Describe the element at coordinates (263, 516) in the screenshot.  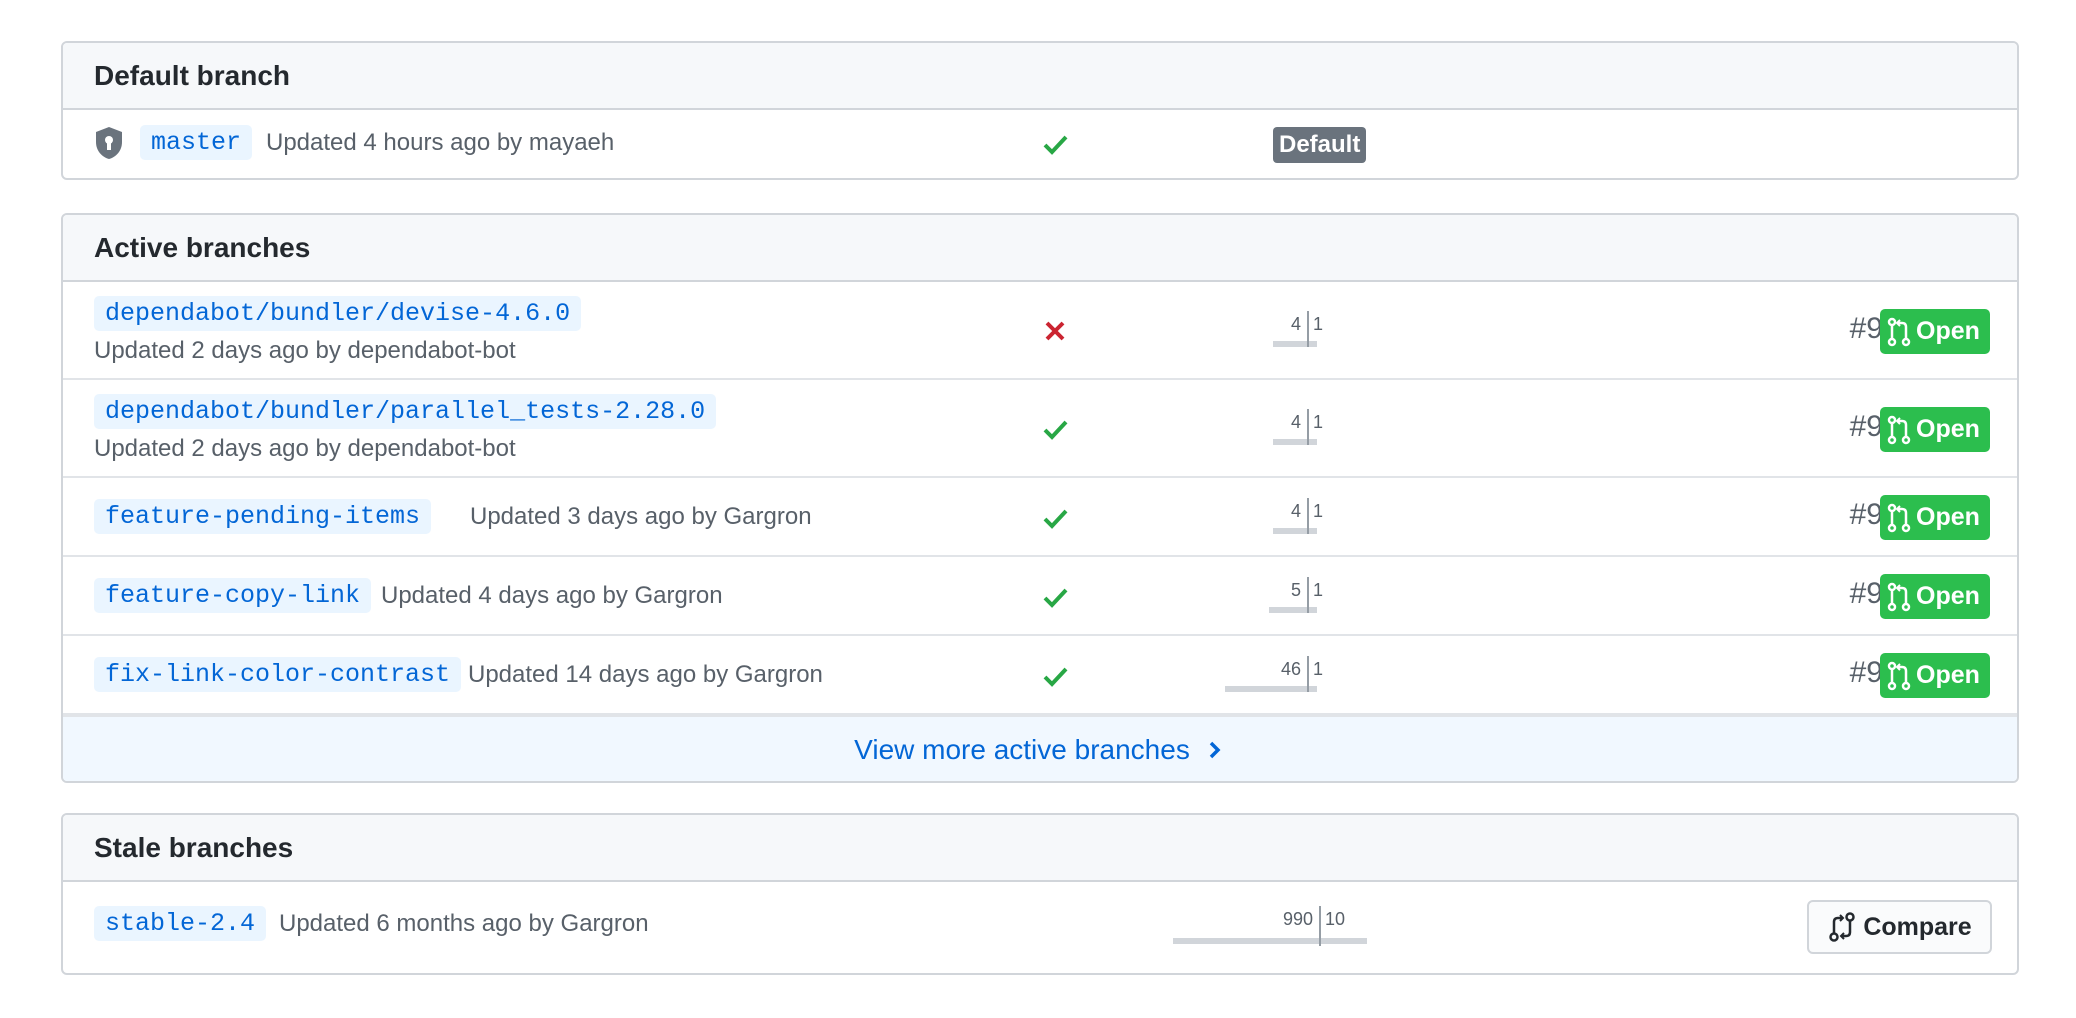
I see `branch-name-link: feature-pending-items` at that location.